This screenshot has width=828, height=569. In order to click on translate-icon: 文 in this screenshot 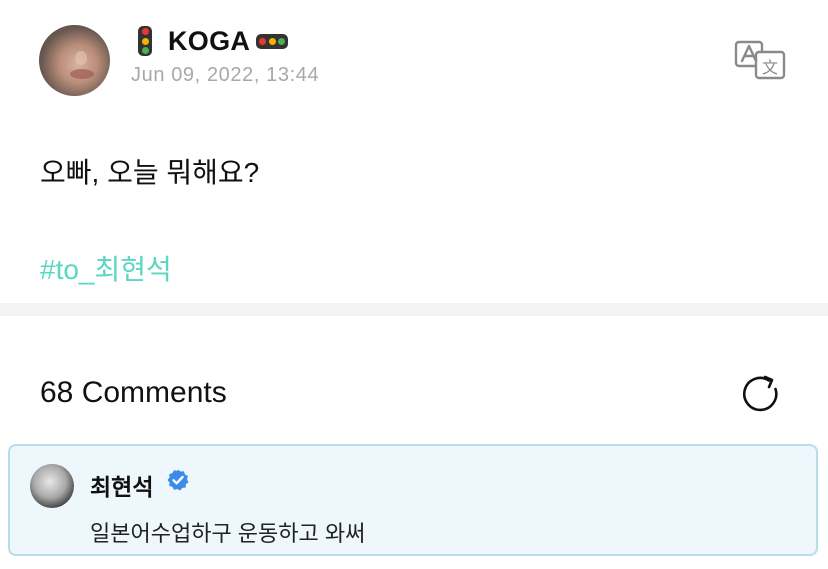, I will do `click(760, 60)`.